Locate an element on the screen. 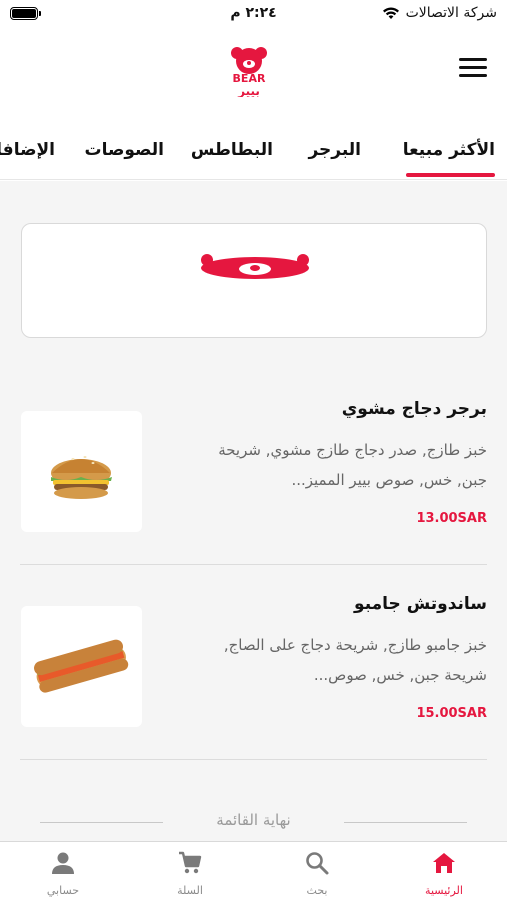 The width and height of the screenshot is (507, 900). status-carrier: شركة الاتصالات is located at coordinates (439, 13).